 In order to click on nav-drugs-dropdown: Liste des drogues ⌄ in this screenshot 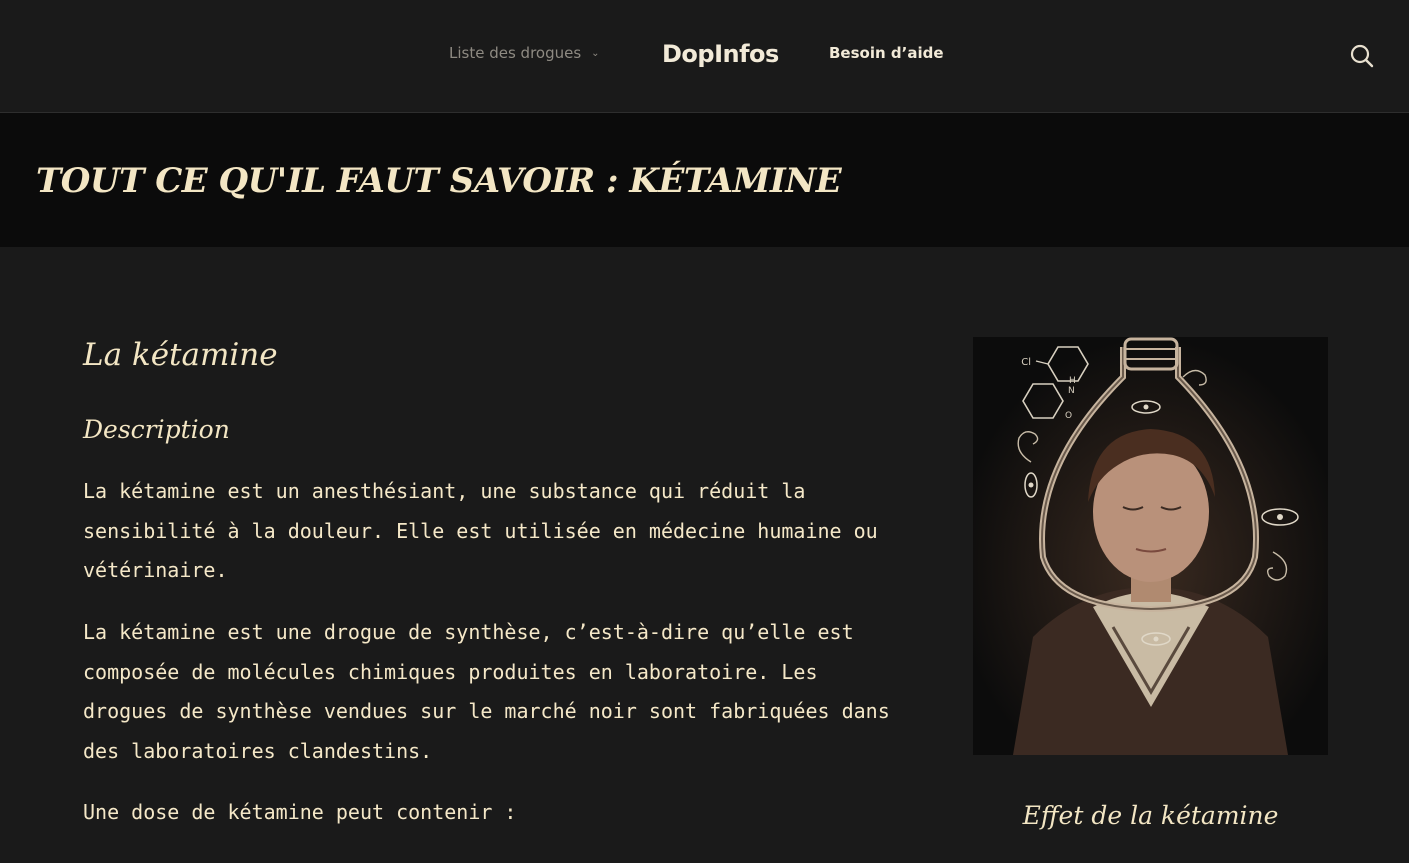, I will do `click(524, 53)`.